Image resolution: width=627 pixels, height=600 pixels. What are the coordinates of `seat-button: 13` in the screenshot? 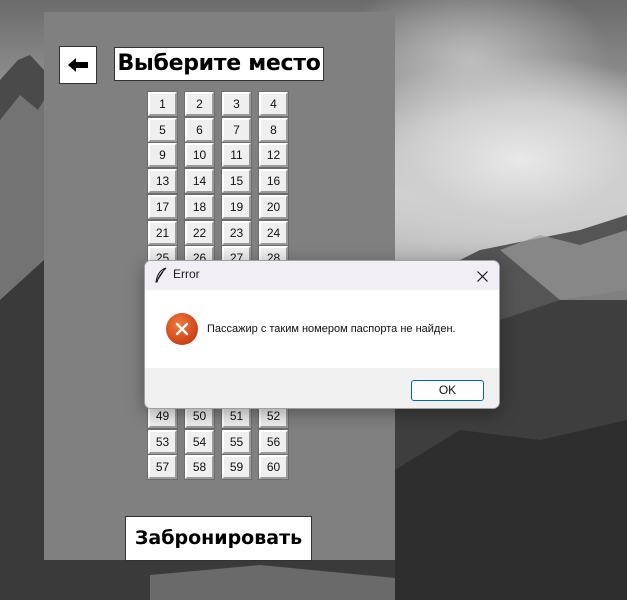 It's located at (162, 181).